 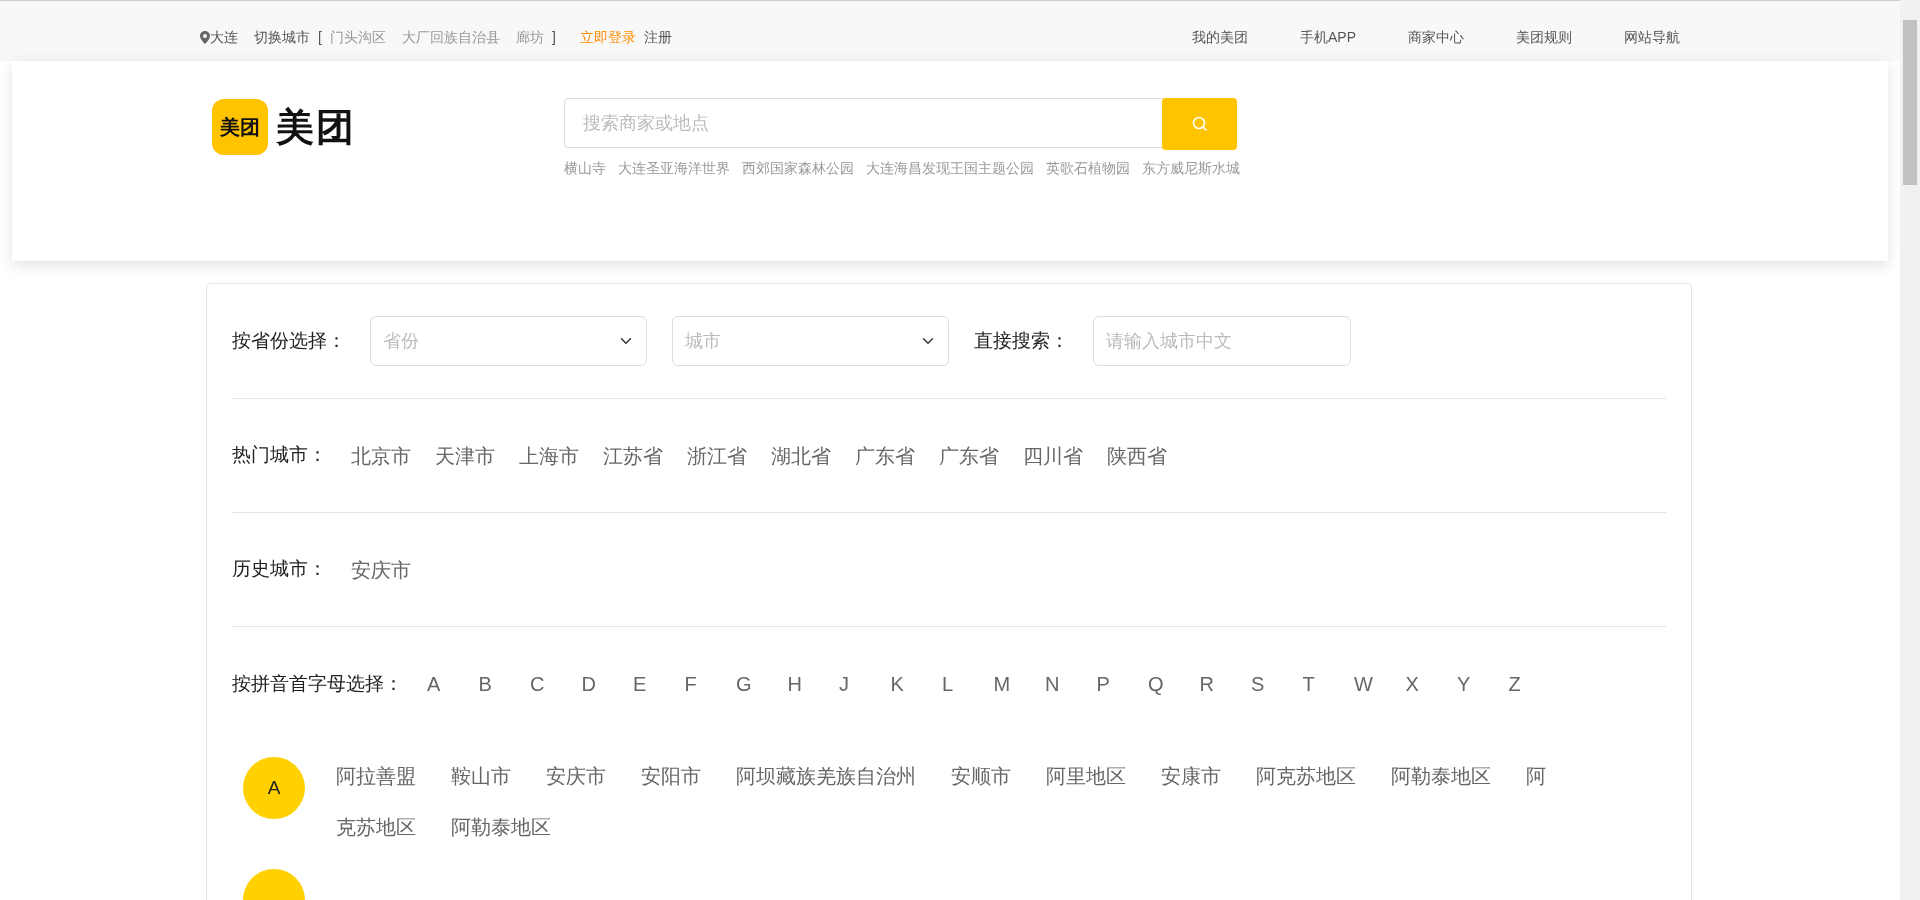 I want to click on letter-link: L, so click(x=968, y=684).